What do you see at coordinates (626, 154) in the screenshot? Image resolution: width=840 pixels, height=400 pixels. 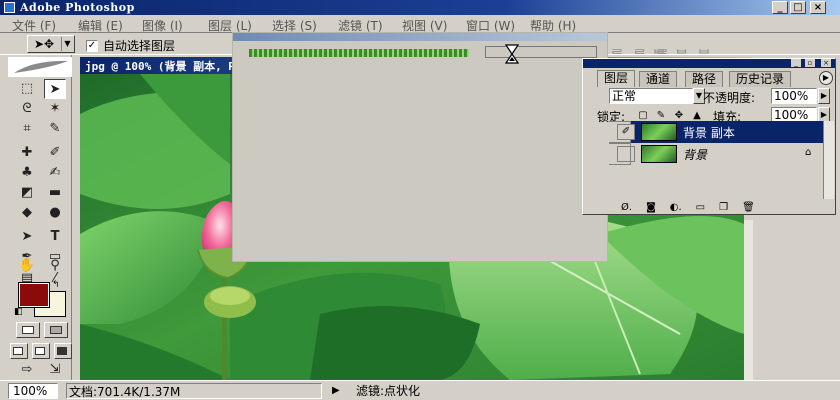 I see `link-box` at bounding box center [626, 154].